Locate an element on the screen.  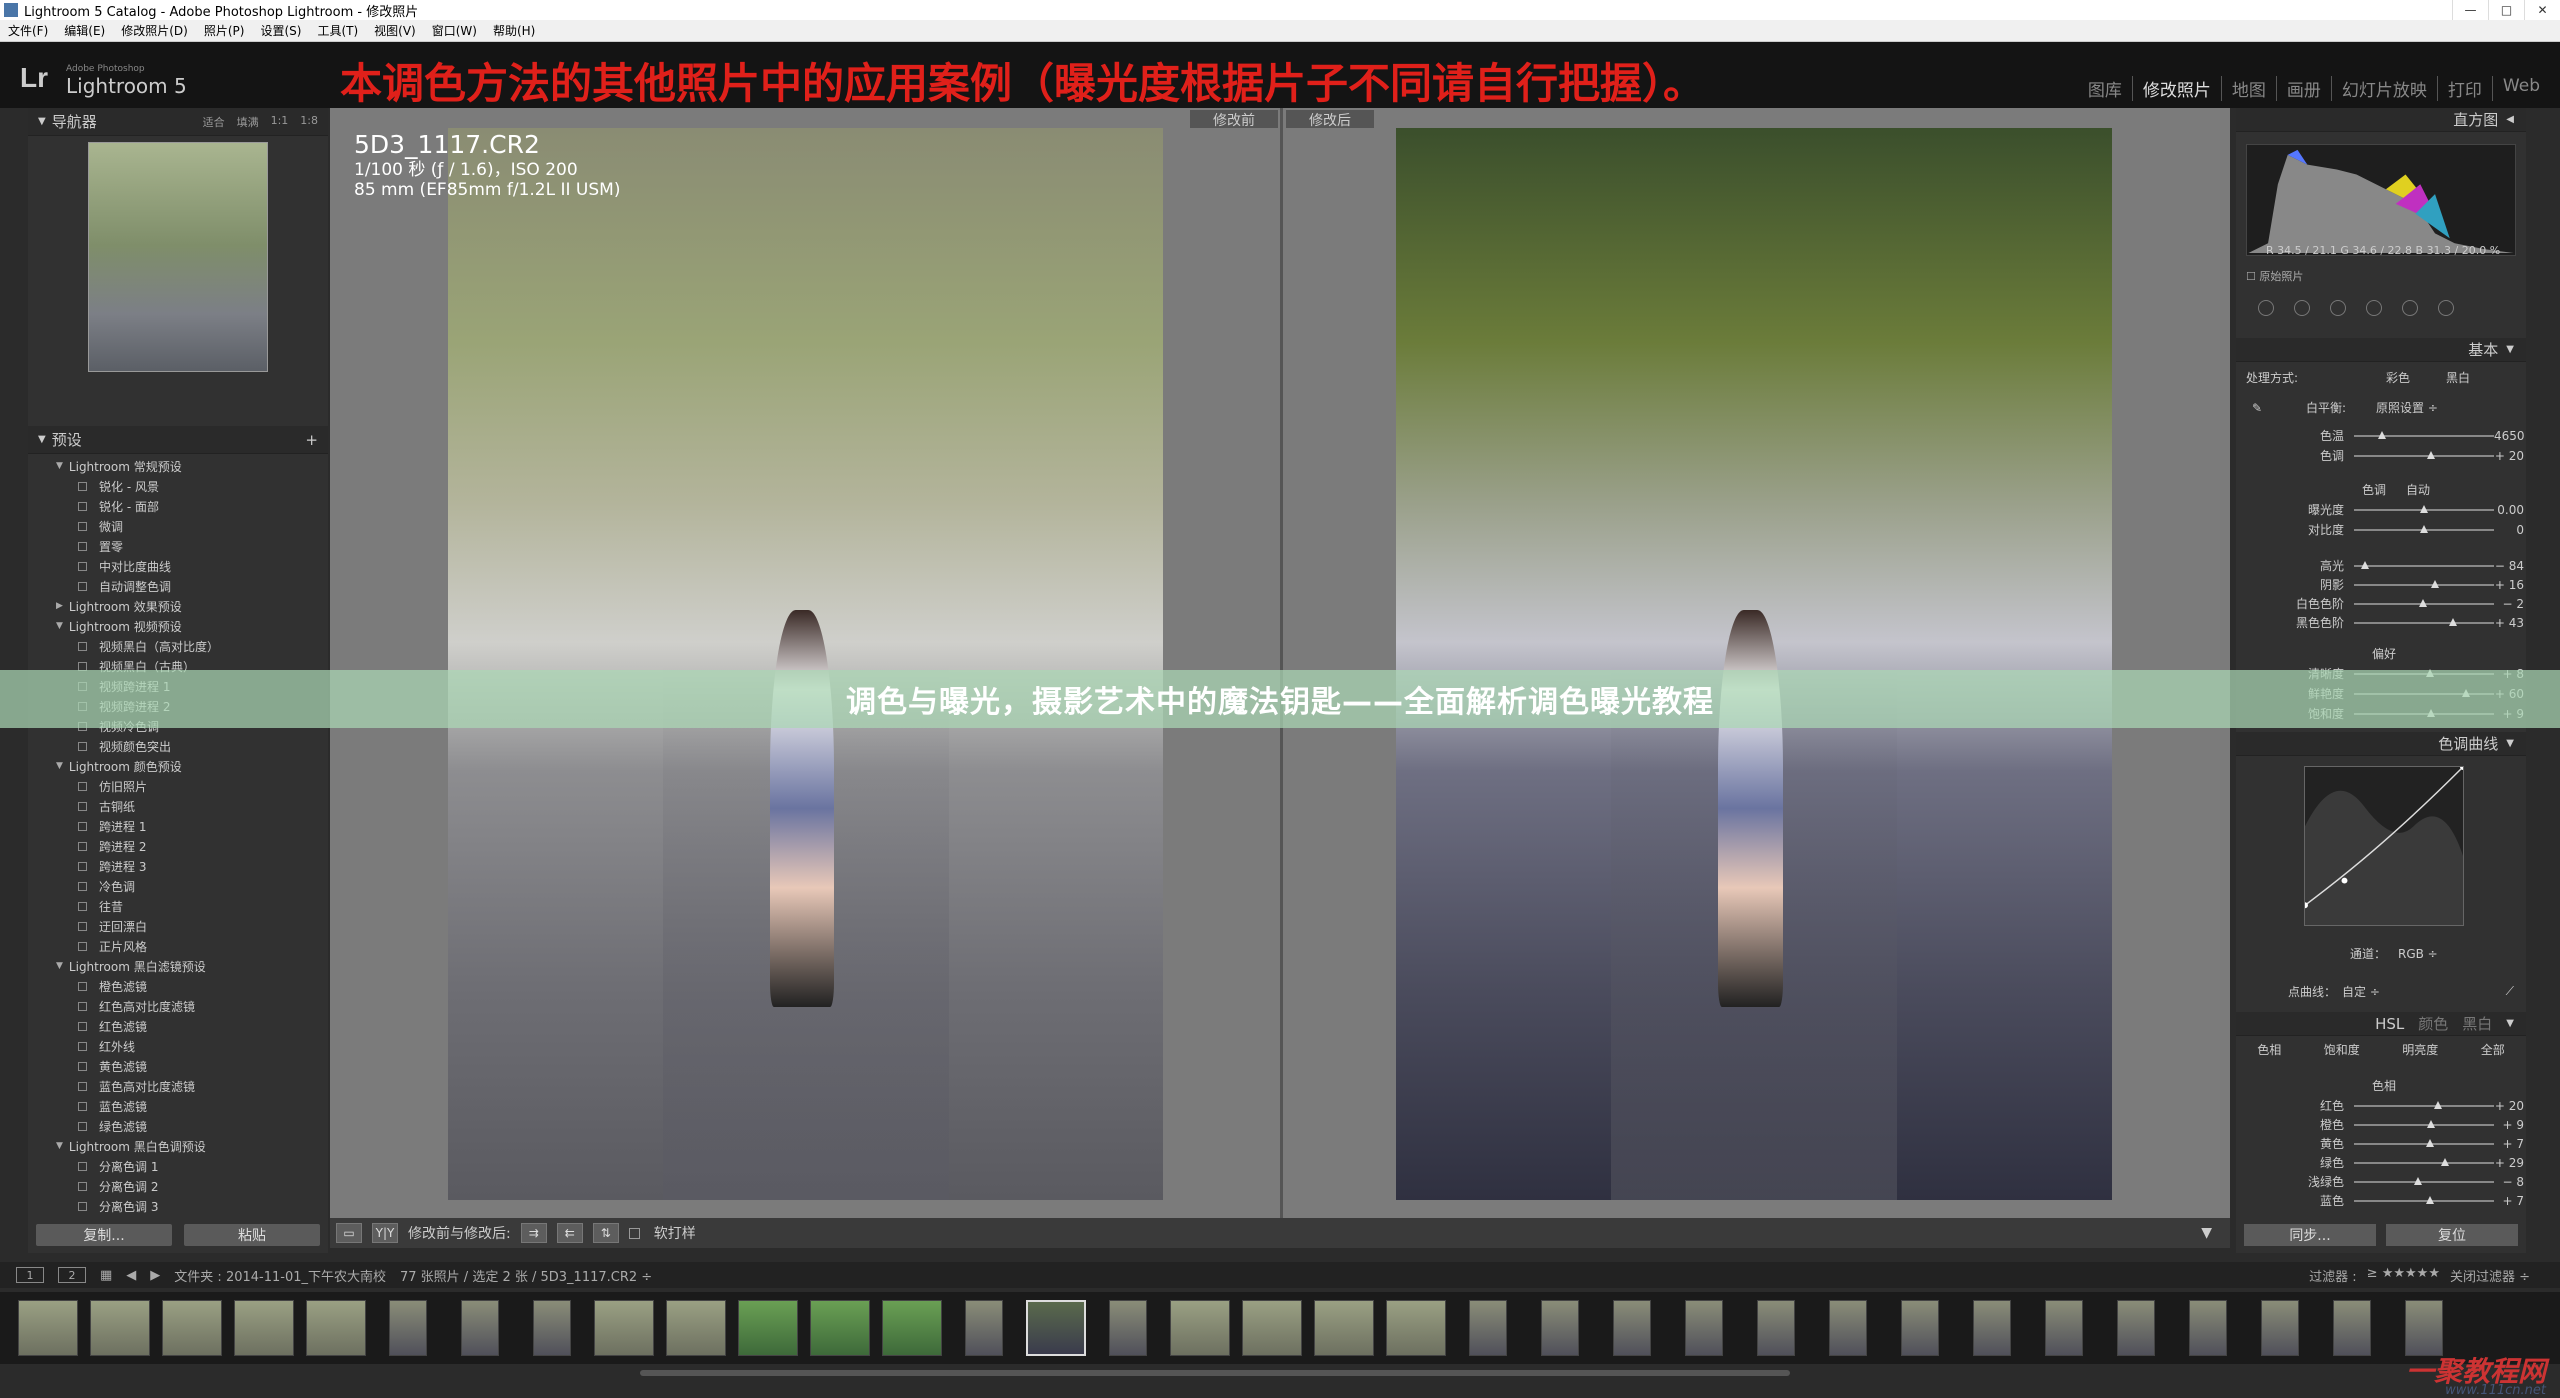
bw-tab: 黑白 is located at coordinates (2477, 1023).